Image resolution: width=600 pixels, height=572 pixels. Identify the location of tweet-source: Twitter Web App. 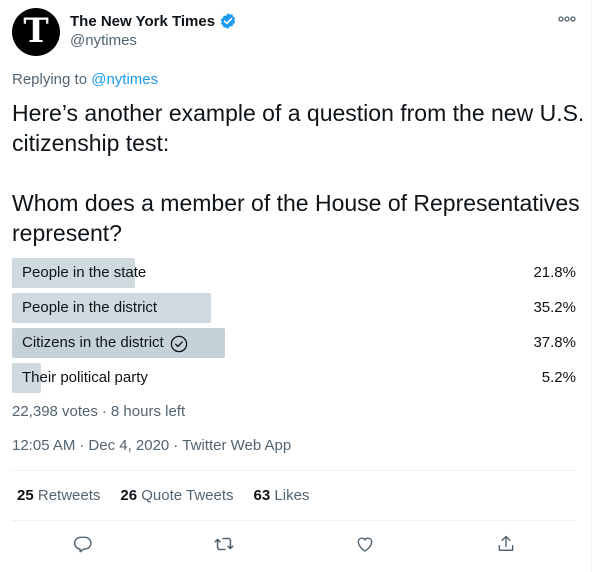
(236, 445).